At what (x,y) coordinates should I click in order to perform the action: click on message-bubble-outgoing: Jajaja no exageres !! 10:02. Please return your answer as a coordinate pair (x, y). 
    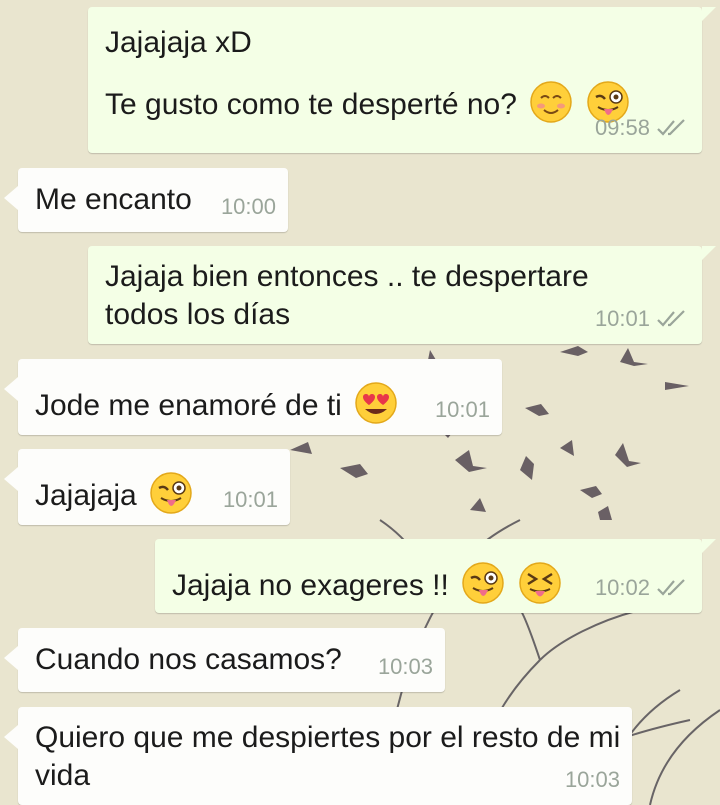
    Looking at the image, I should click on (435, 576).